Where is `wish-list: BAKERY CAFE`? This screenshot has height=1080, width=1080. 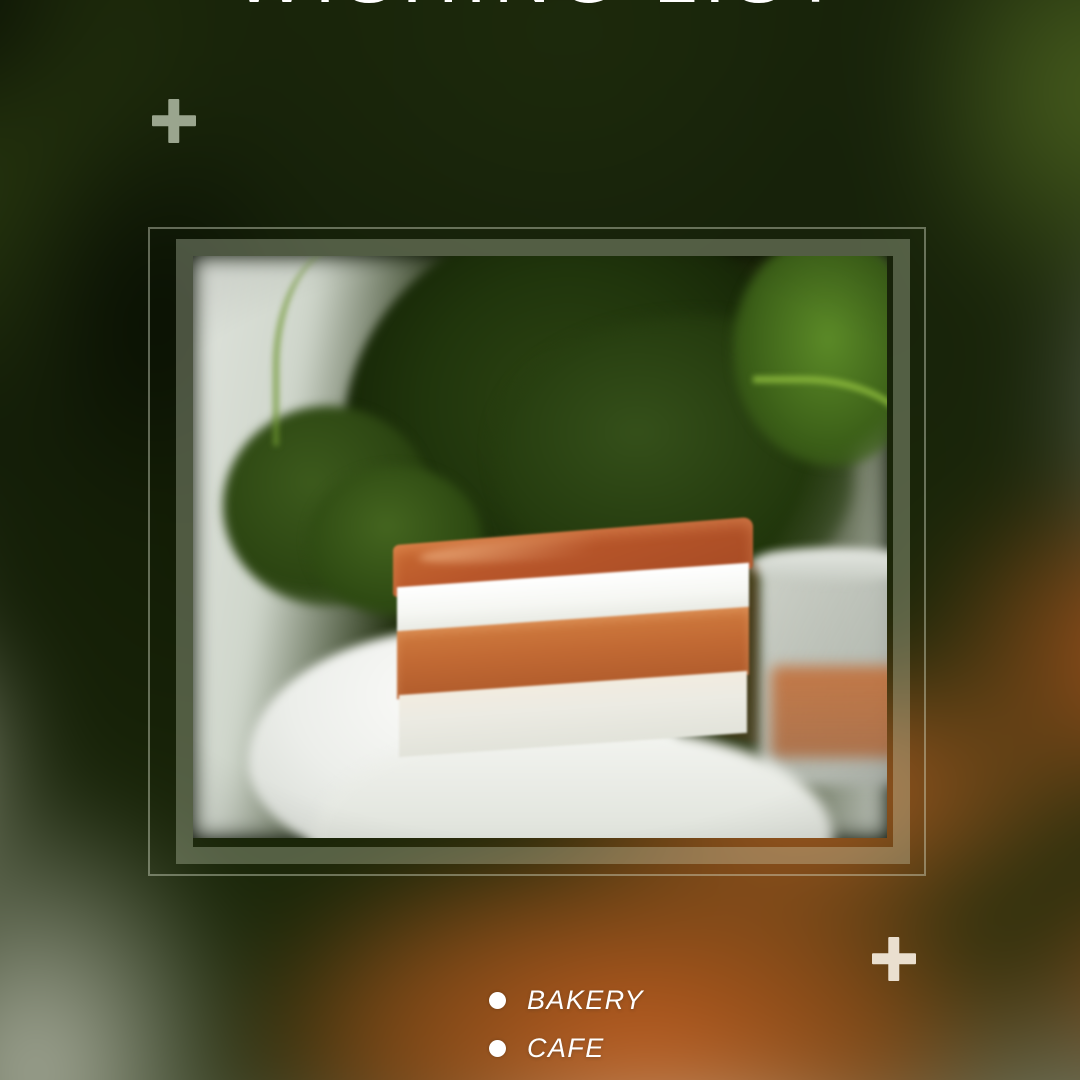 wish-list: BAKERY CAFE is located at coordinates (699, 1024).